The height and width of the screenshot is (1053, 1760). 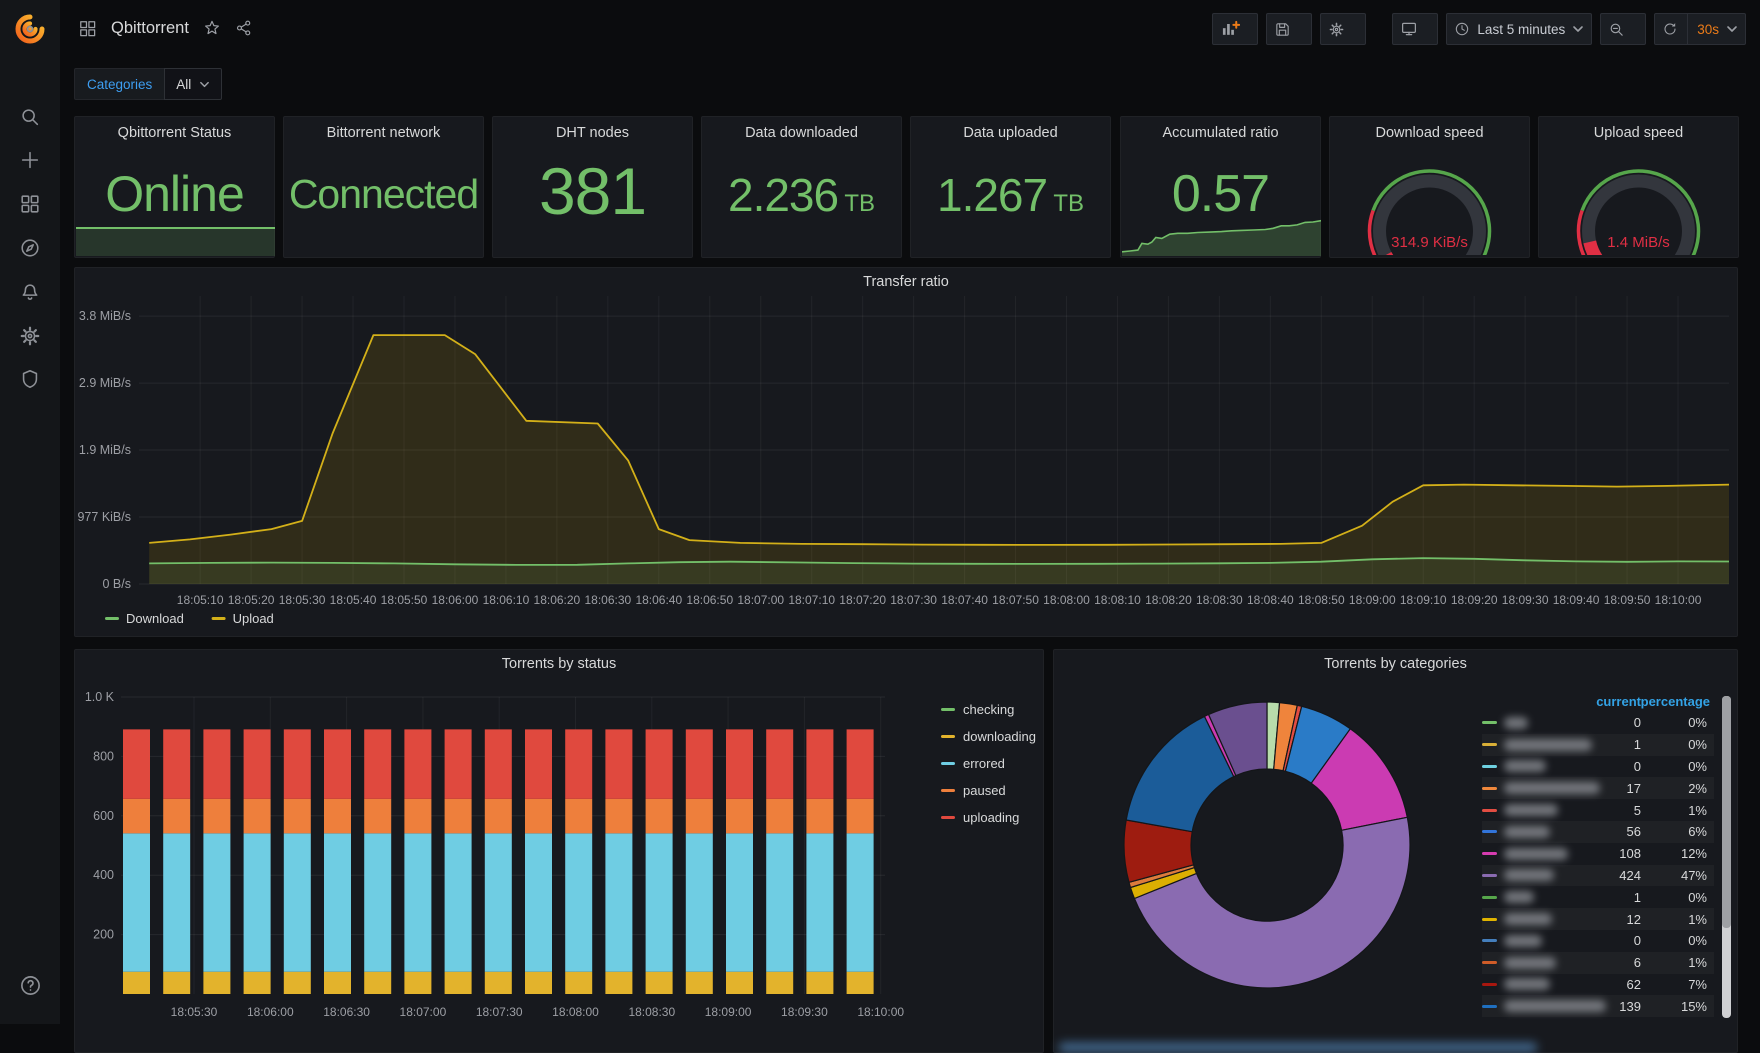 What do you see at coordinates (1598, 963) in the screenshot?
I see `category-table-row: 6 1%` at bounding box center [1598, 963].